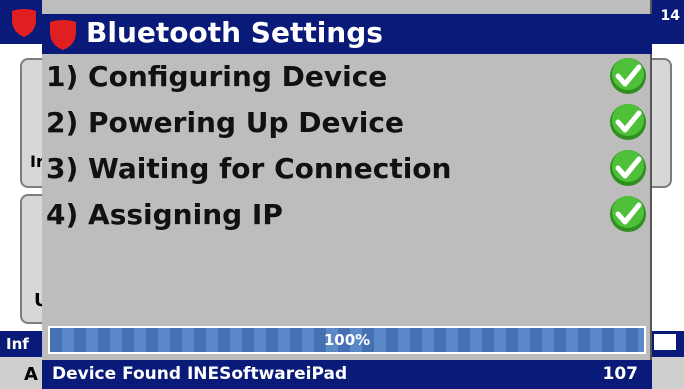  I want to click on background-bottom-fragment: A, so click(31, 374).